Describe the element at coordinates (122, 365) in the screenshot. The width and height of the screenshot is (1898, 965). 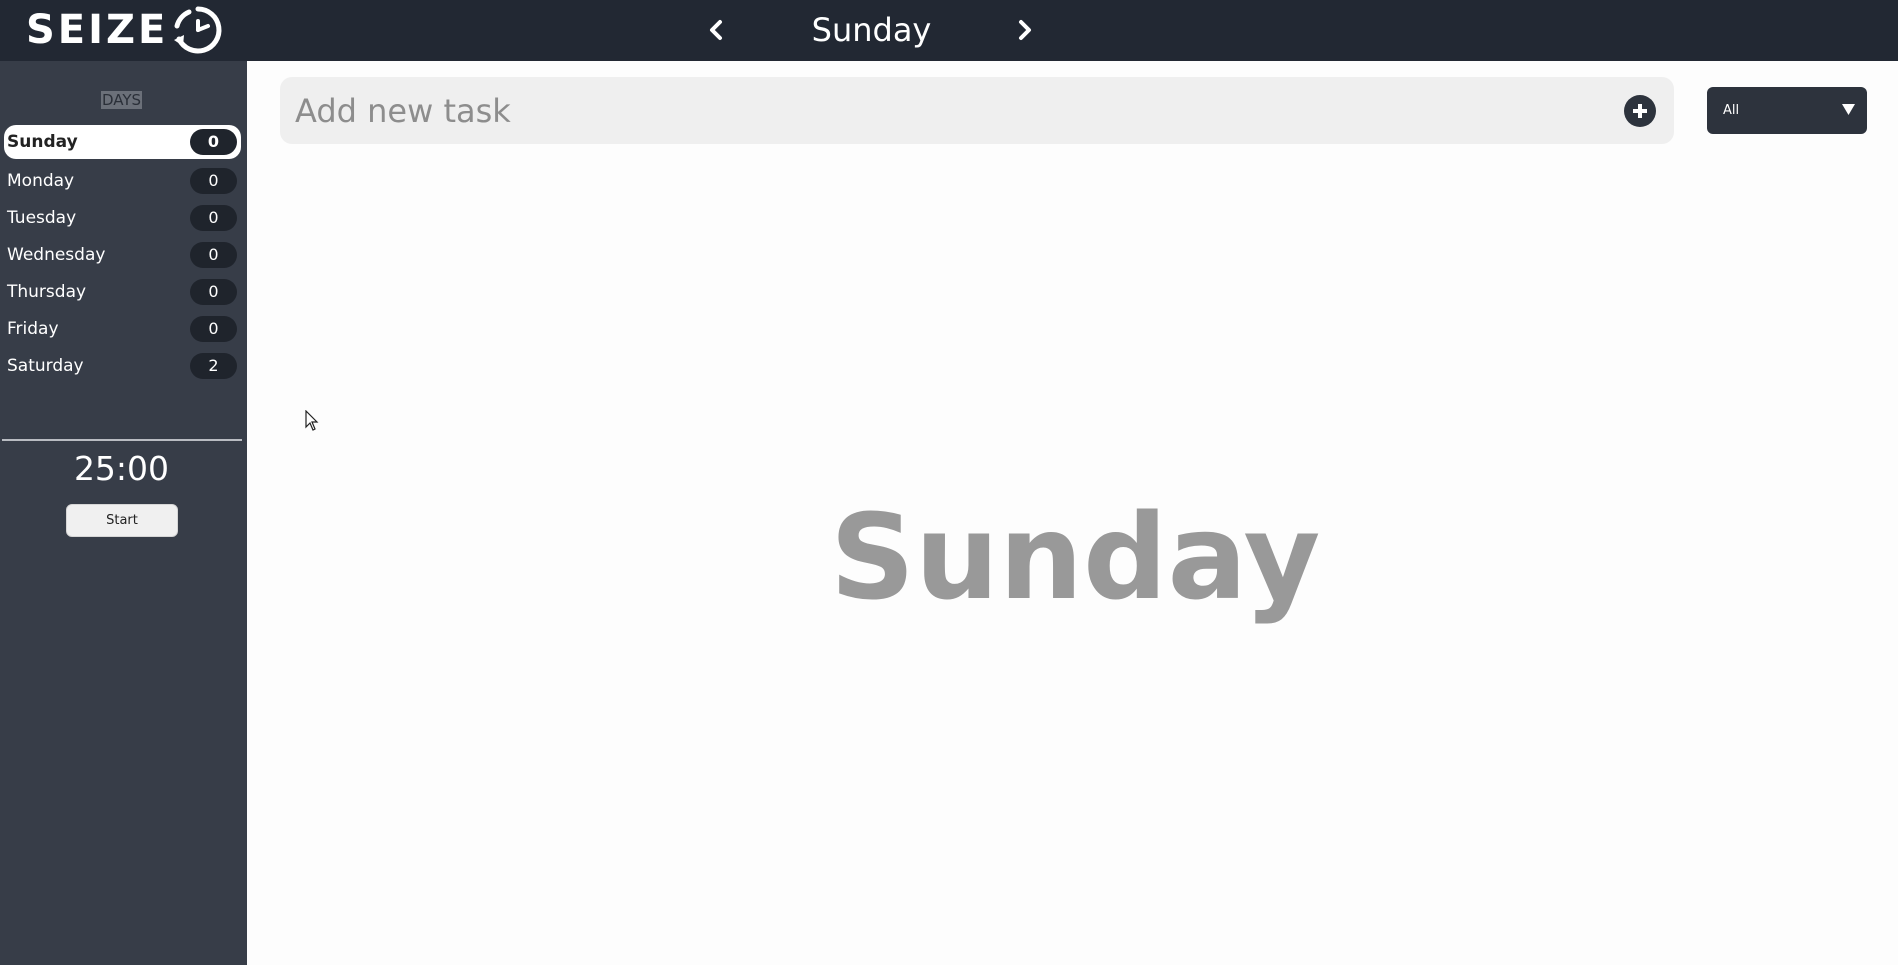
I see `sidebar-item-saturday: Saturday 2` at that location.